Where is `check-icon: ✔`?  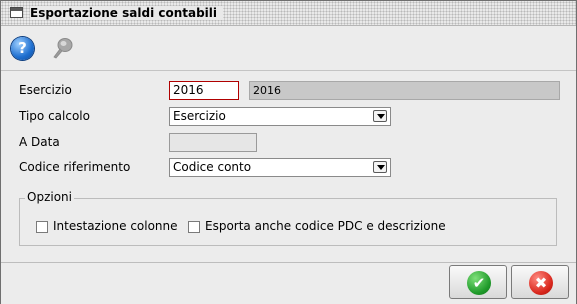
check-icon: ✔ is located at coordinates (479, 283).